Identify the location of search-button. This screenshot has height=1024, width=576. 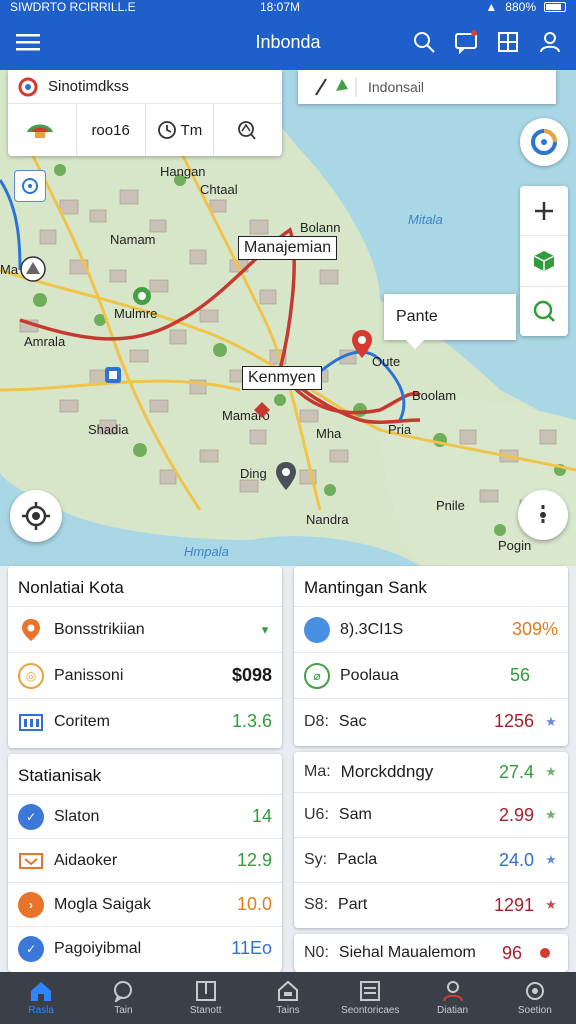
(424, 42).